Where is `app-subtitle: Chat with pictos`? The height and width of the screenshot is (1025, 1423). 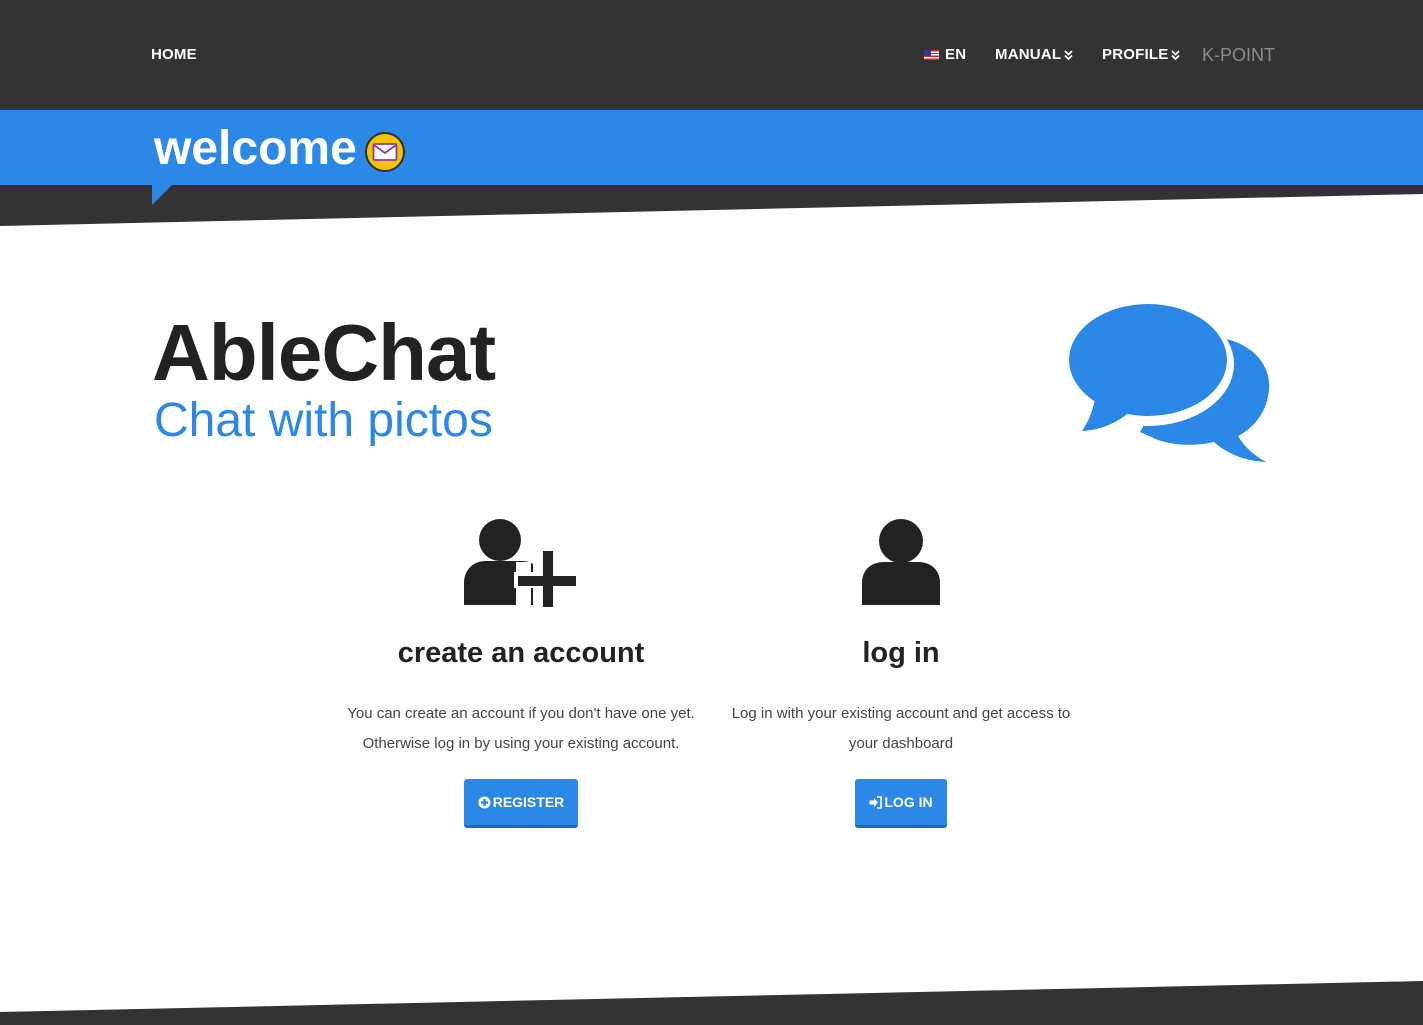 app-subtitle: Chat with pictos is located at coordinates (323, 420).